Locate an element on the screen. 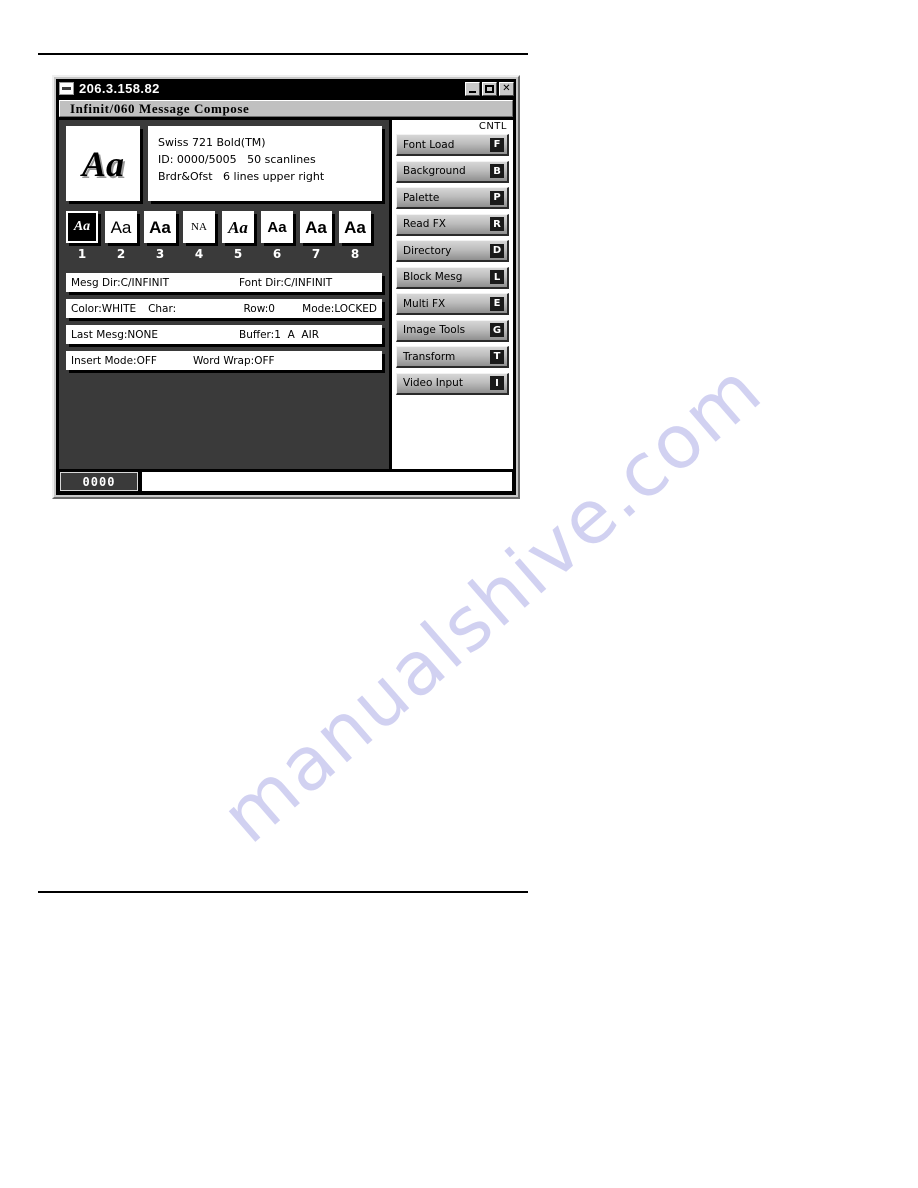 This screenshot has width=918, height=1188. font-dir-value: Font Dir:C/INFINIT is located at coordinates (286, 282).